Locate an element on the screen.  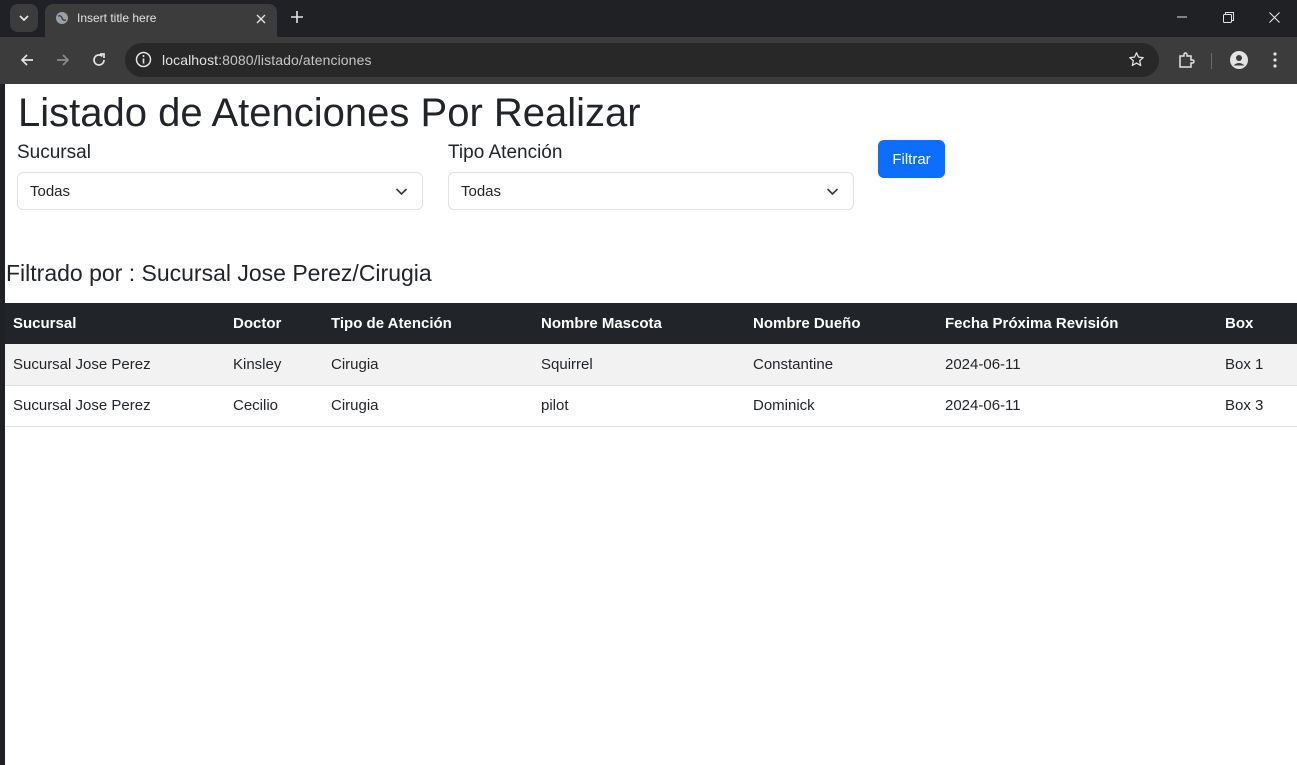
tipo-atencion-select: Todas is located at coordinates (651, 191).